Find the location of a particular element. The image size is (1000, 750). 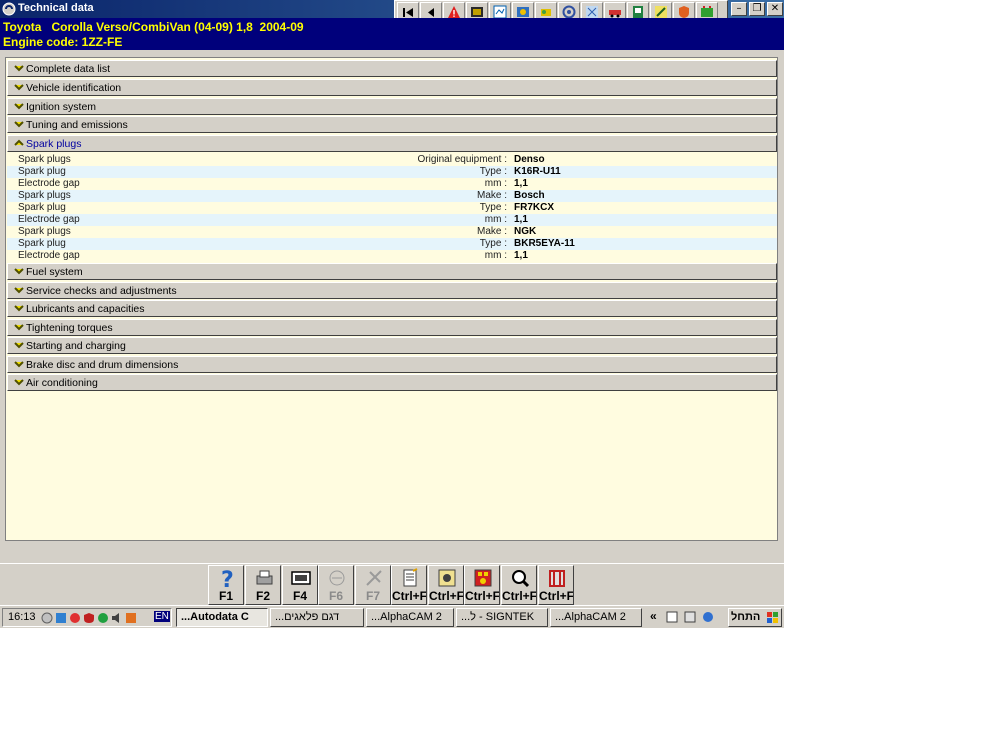

diagram-icon is located at coordinates (500, 12).